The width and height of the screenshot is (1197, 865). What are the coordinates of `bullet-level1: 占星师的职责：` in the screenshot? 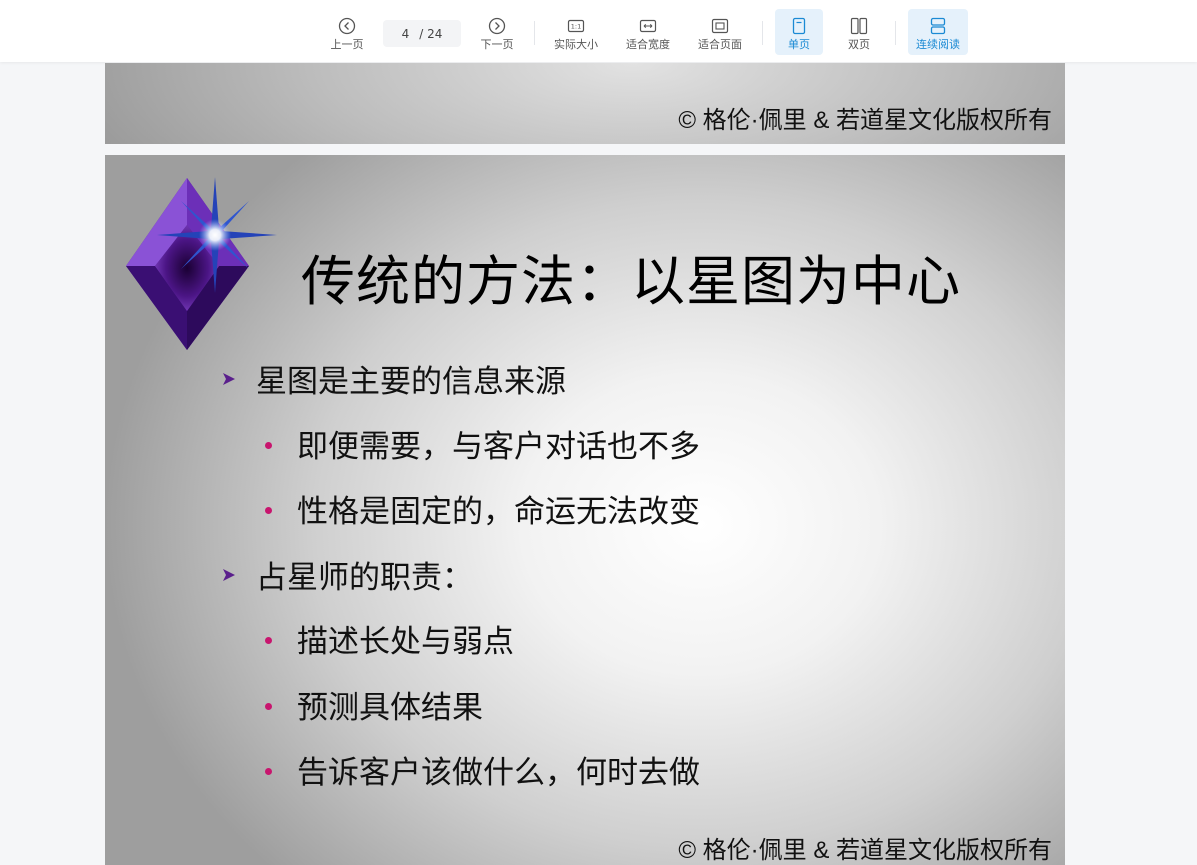 It's located at (347, 574).